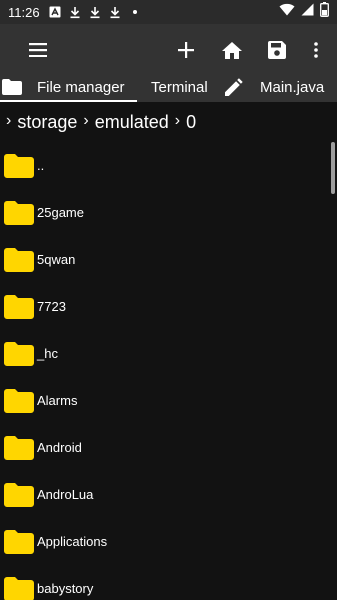 The height and width of the screenshot is (600, 337). I want to click on list-item: _hc, so click(168, 353).